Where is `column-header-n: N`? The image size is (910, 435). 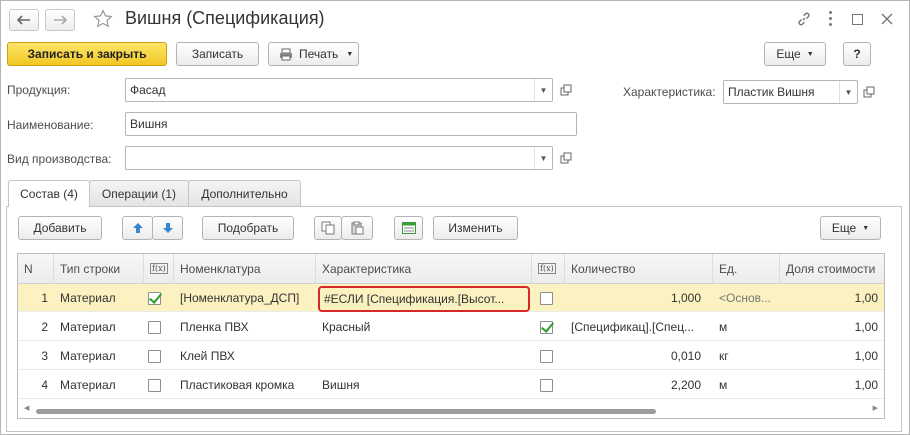
column-header-n: N is located at coordinates (36, 269).